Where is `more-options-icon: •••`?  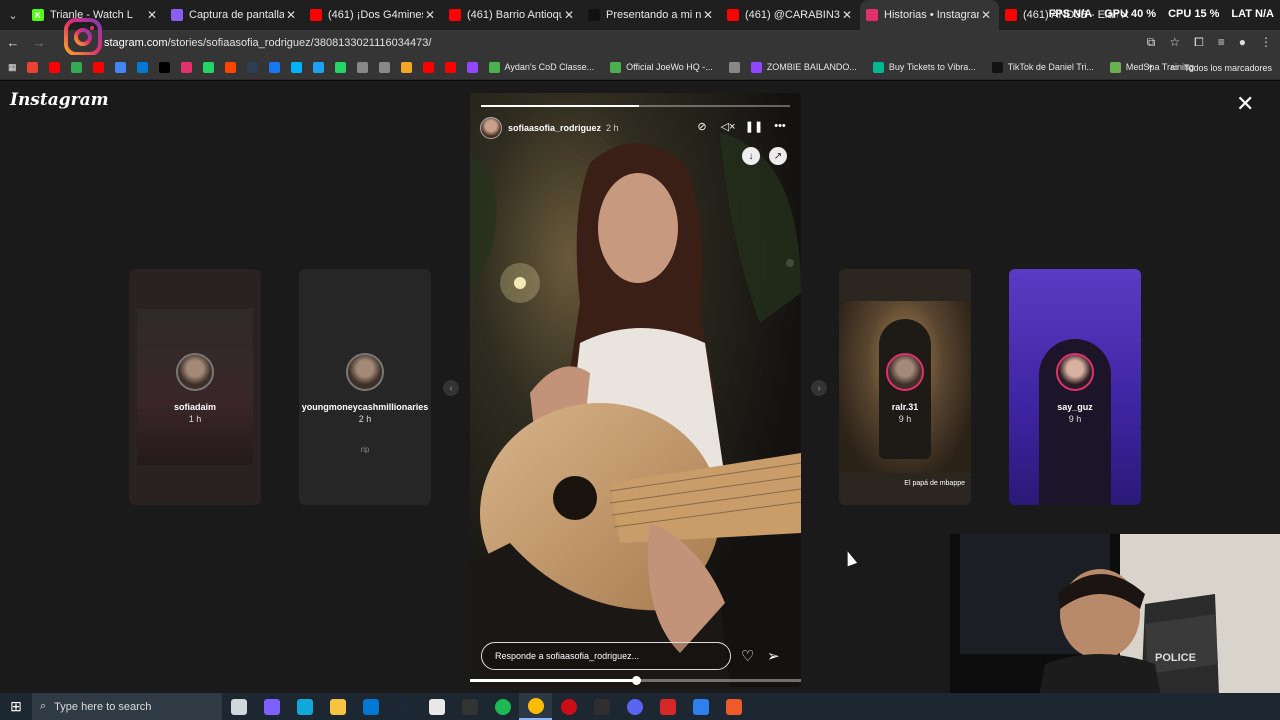
more-options-icon: ••• is located at coordinates (780, 126).